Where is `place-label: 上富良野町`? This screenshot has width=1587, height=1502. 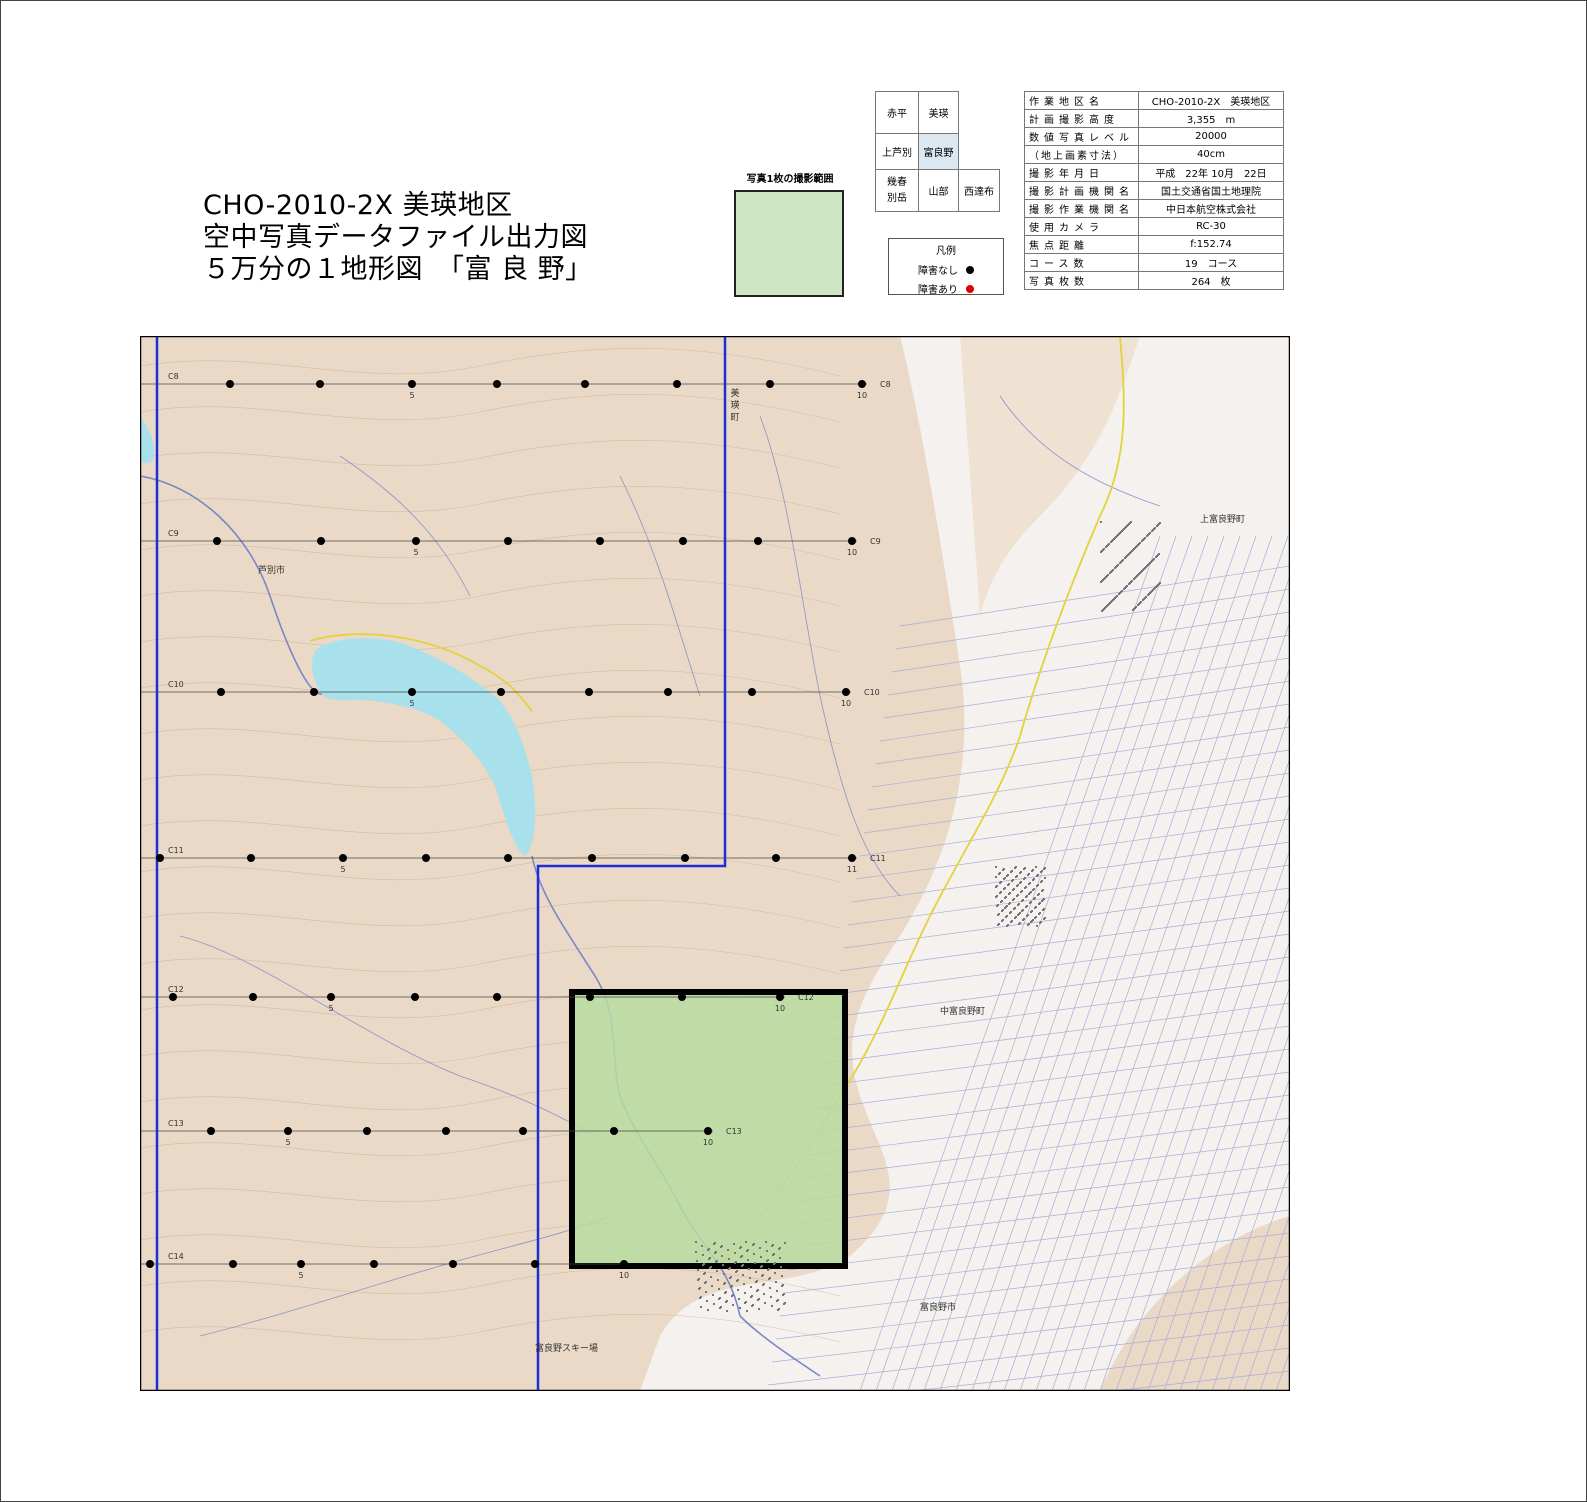
place-label: 上富良野町 is located at coordinates (1222, 519).